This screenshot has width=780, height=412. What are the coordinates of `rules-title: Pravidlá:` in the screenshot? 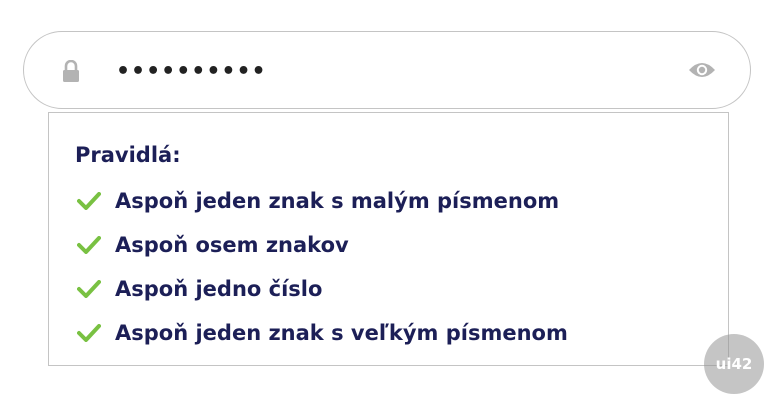 It's located at (128, 155).